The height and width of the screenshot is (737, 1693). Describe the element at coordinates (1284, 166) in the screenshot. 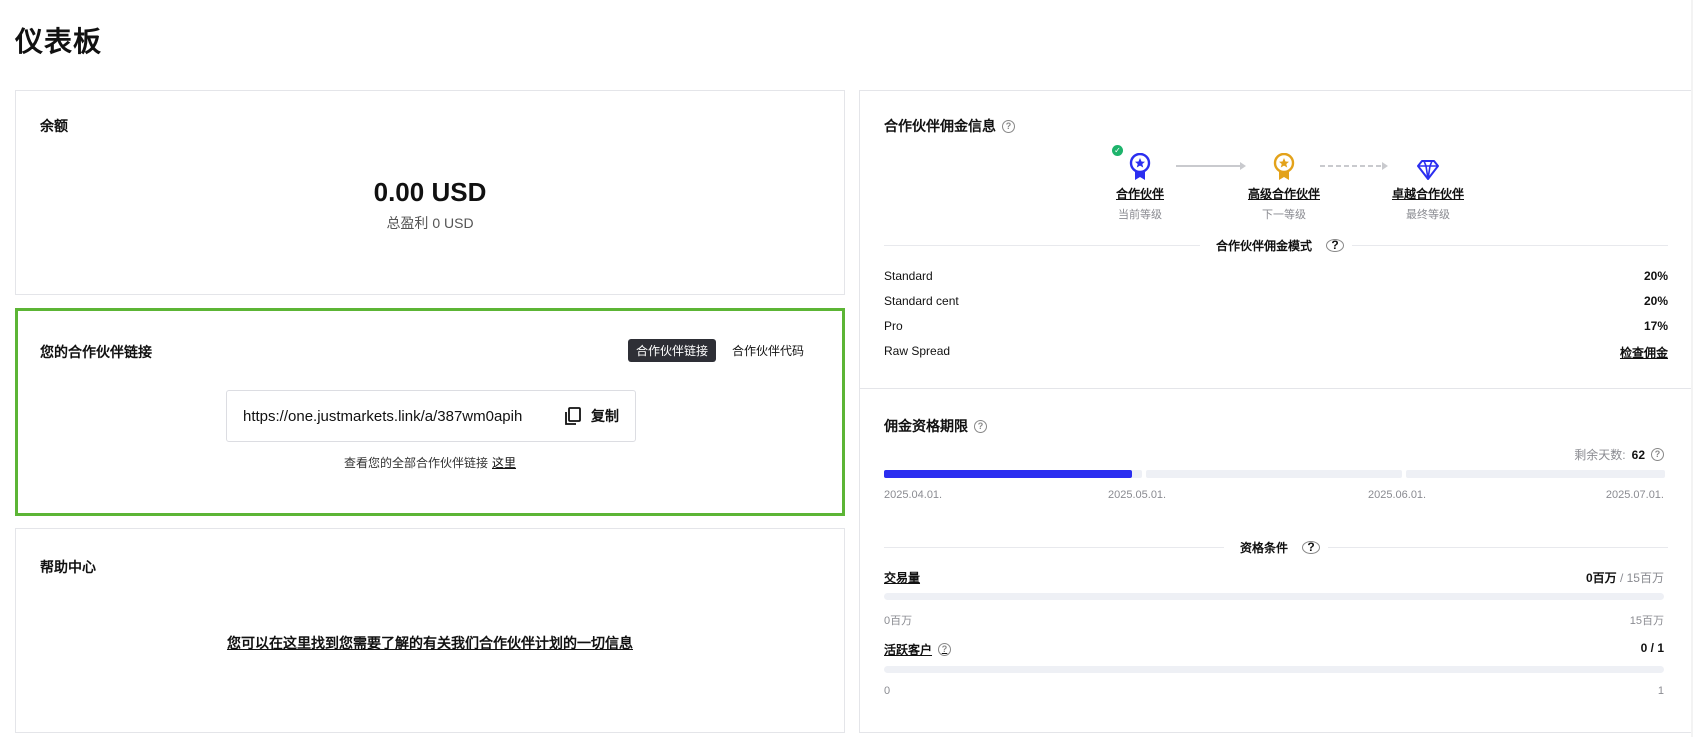

I see `gold-medal-icon` at that location.